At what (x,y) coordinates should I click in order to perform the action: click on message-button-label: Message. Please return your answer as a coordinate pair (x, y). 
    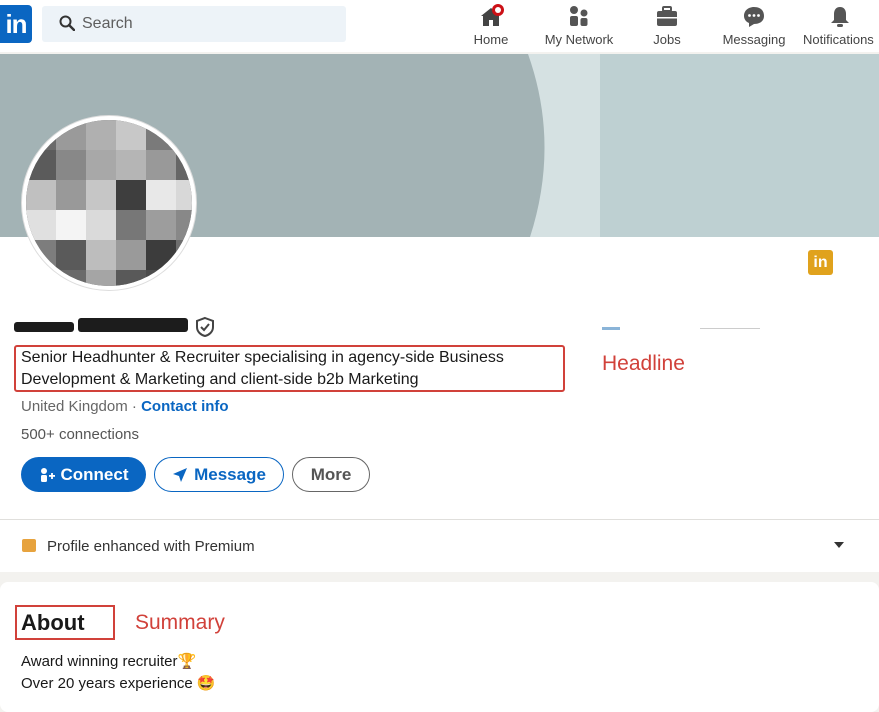
    Looking at the image, I should click on (230, 474).